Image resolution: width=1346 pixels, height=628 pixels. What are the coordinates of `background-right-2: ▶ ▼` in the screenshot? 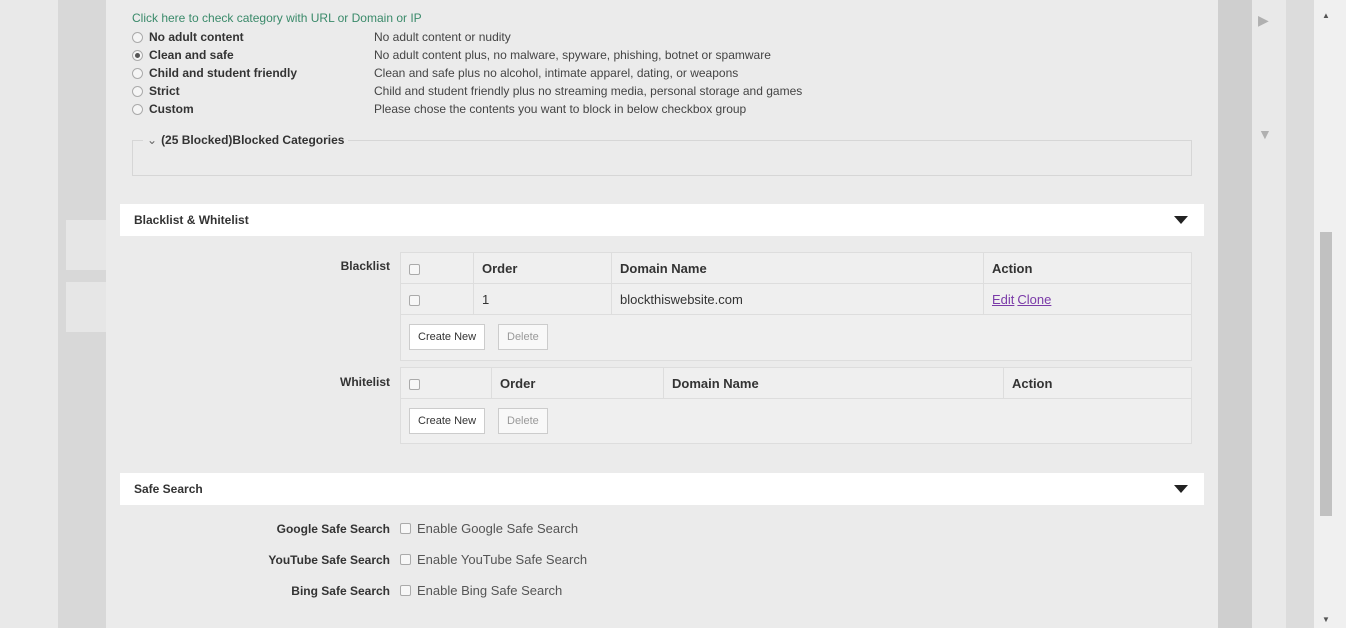 It's located at (1269, 314).